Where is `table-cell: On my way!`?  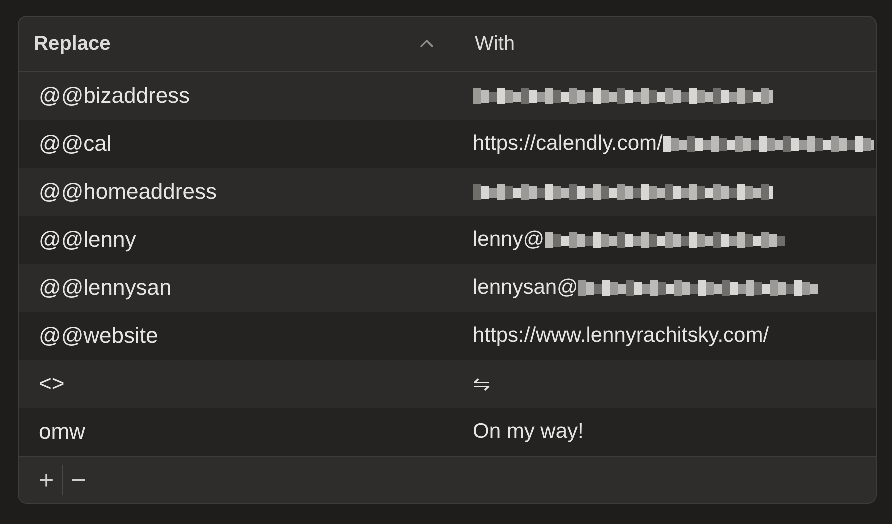
table-cell: On my way! is located at coordinates (528, 432).